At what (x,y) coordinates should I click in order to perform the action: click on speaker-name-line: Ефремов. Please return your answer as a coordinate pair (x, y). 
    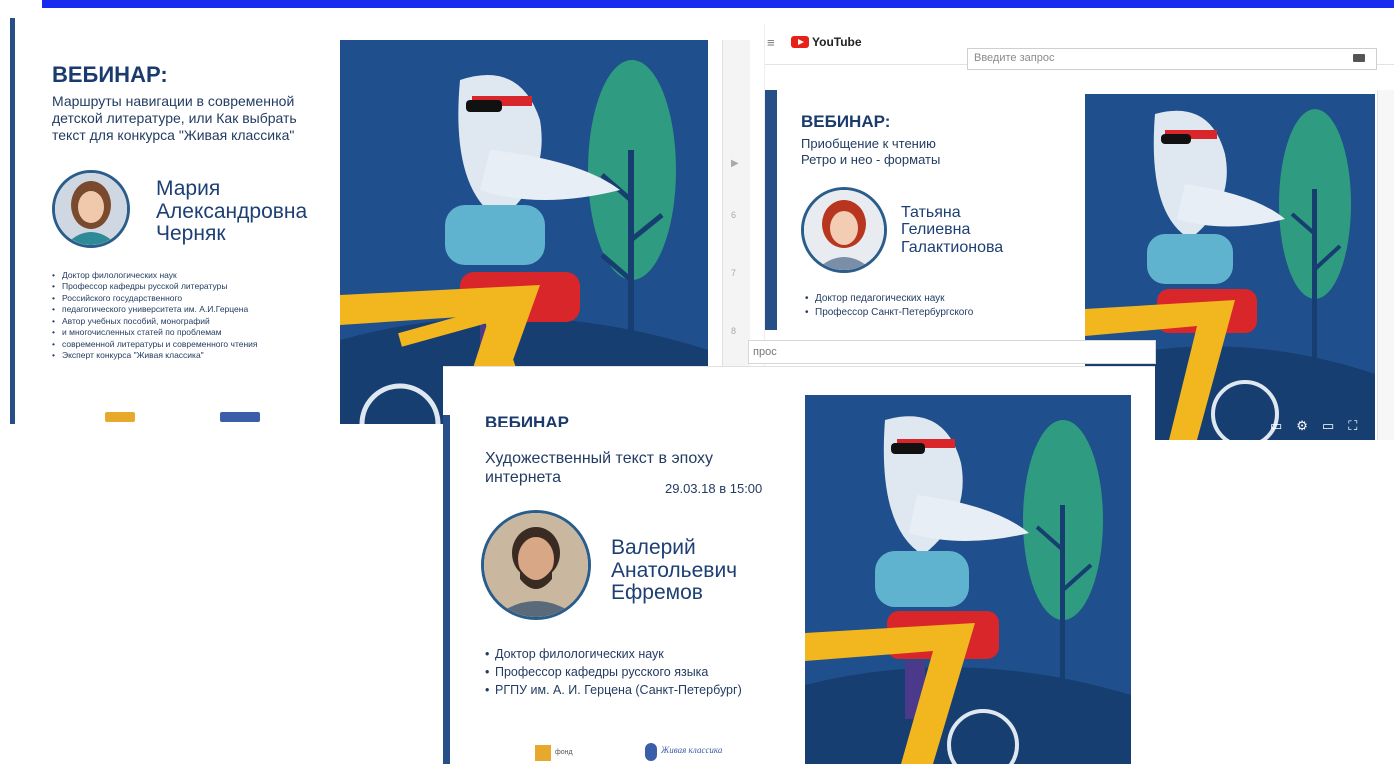
    Looking at the image, I should click on (657, 593).